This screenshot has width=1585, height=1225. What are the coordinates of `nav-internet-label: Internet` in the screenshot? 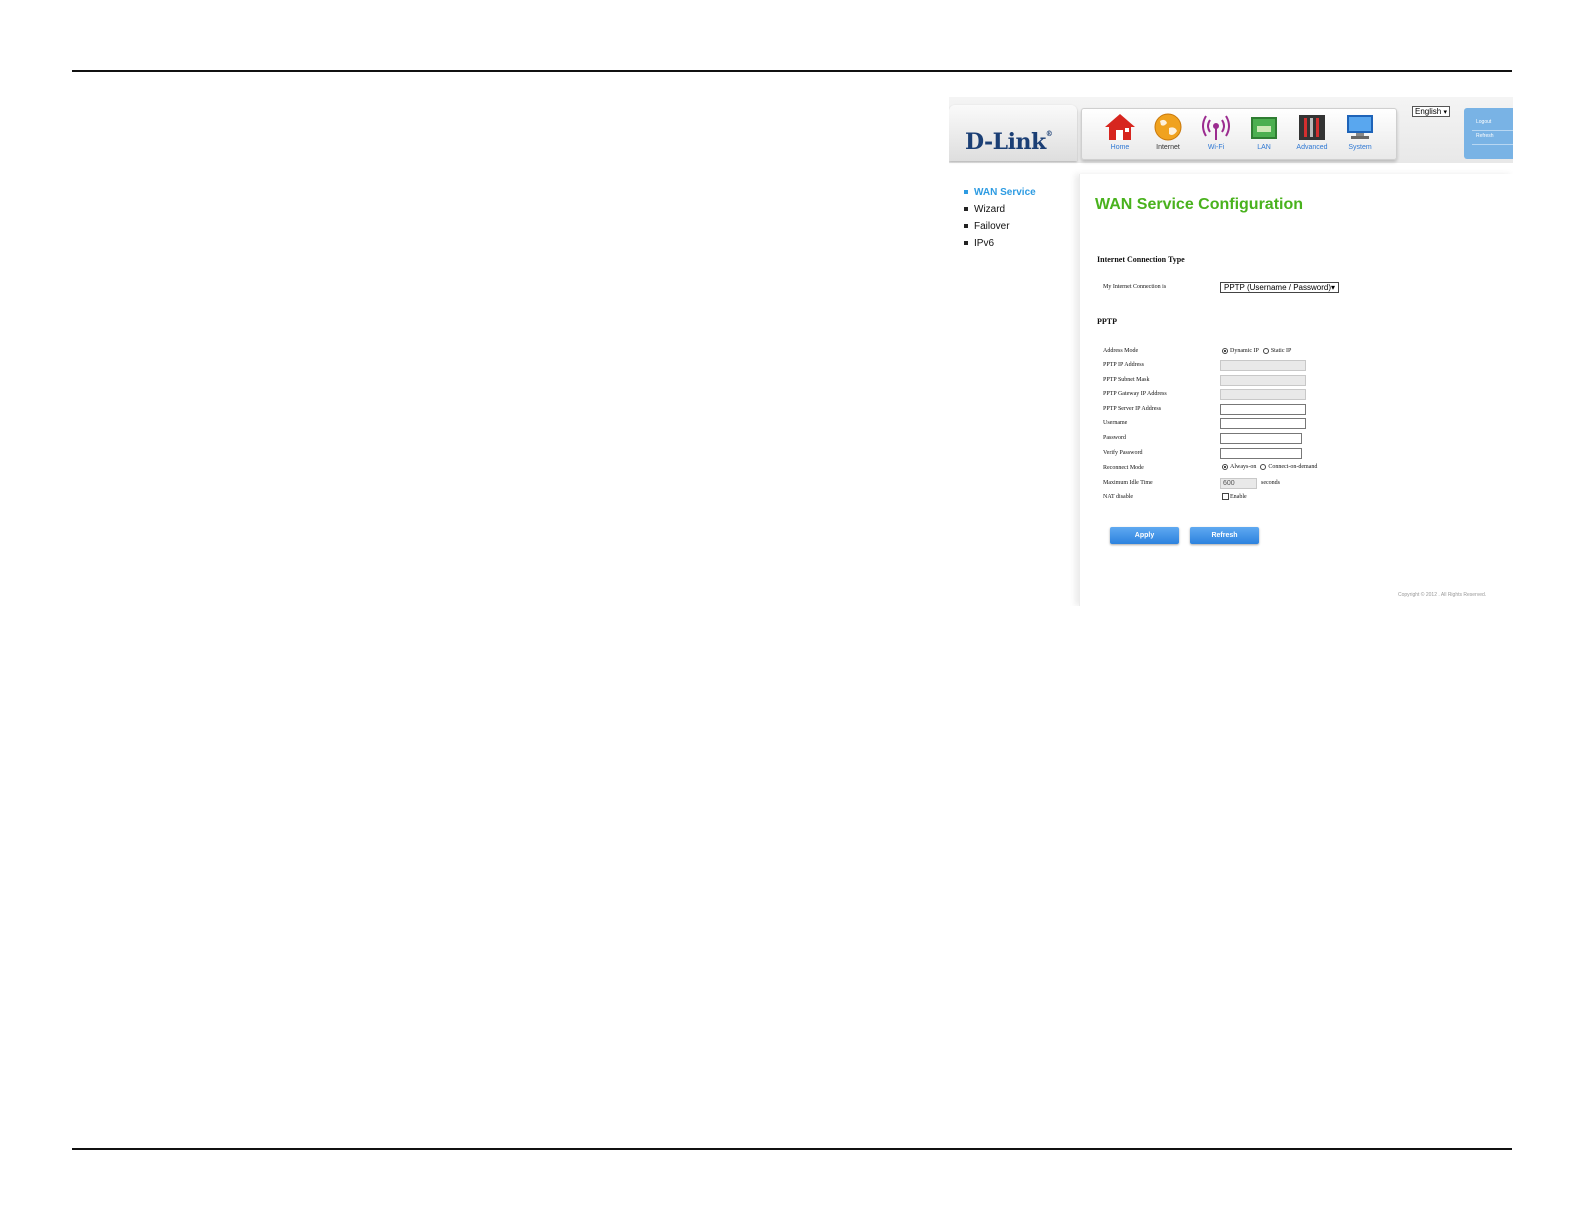 It's located at (1168, 147).